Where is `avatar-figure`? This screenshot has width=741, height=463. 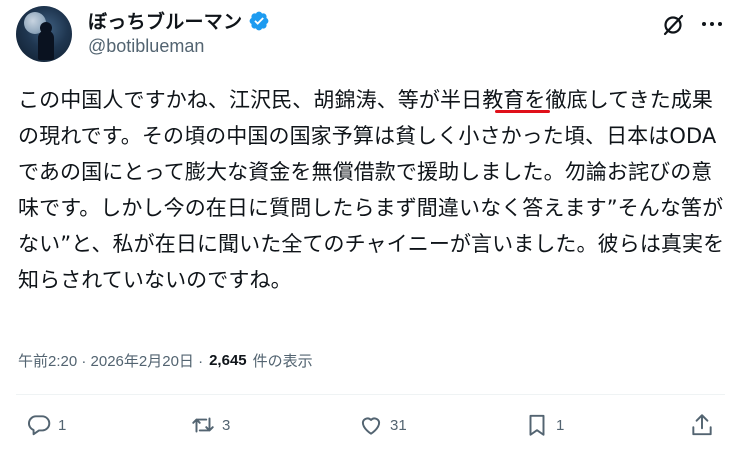
avatar-figure is located at coordinates (46, 45).